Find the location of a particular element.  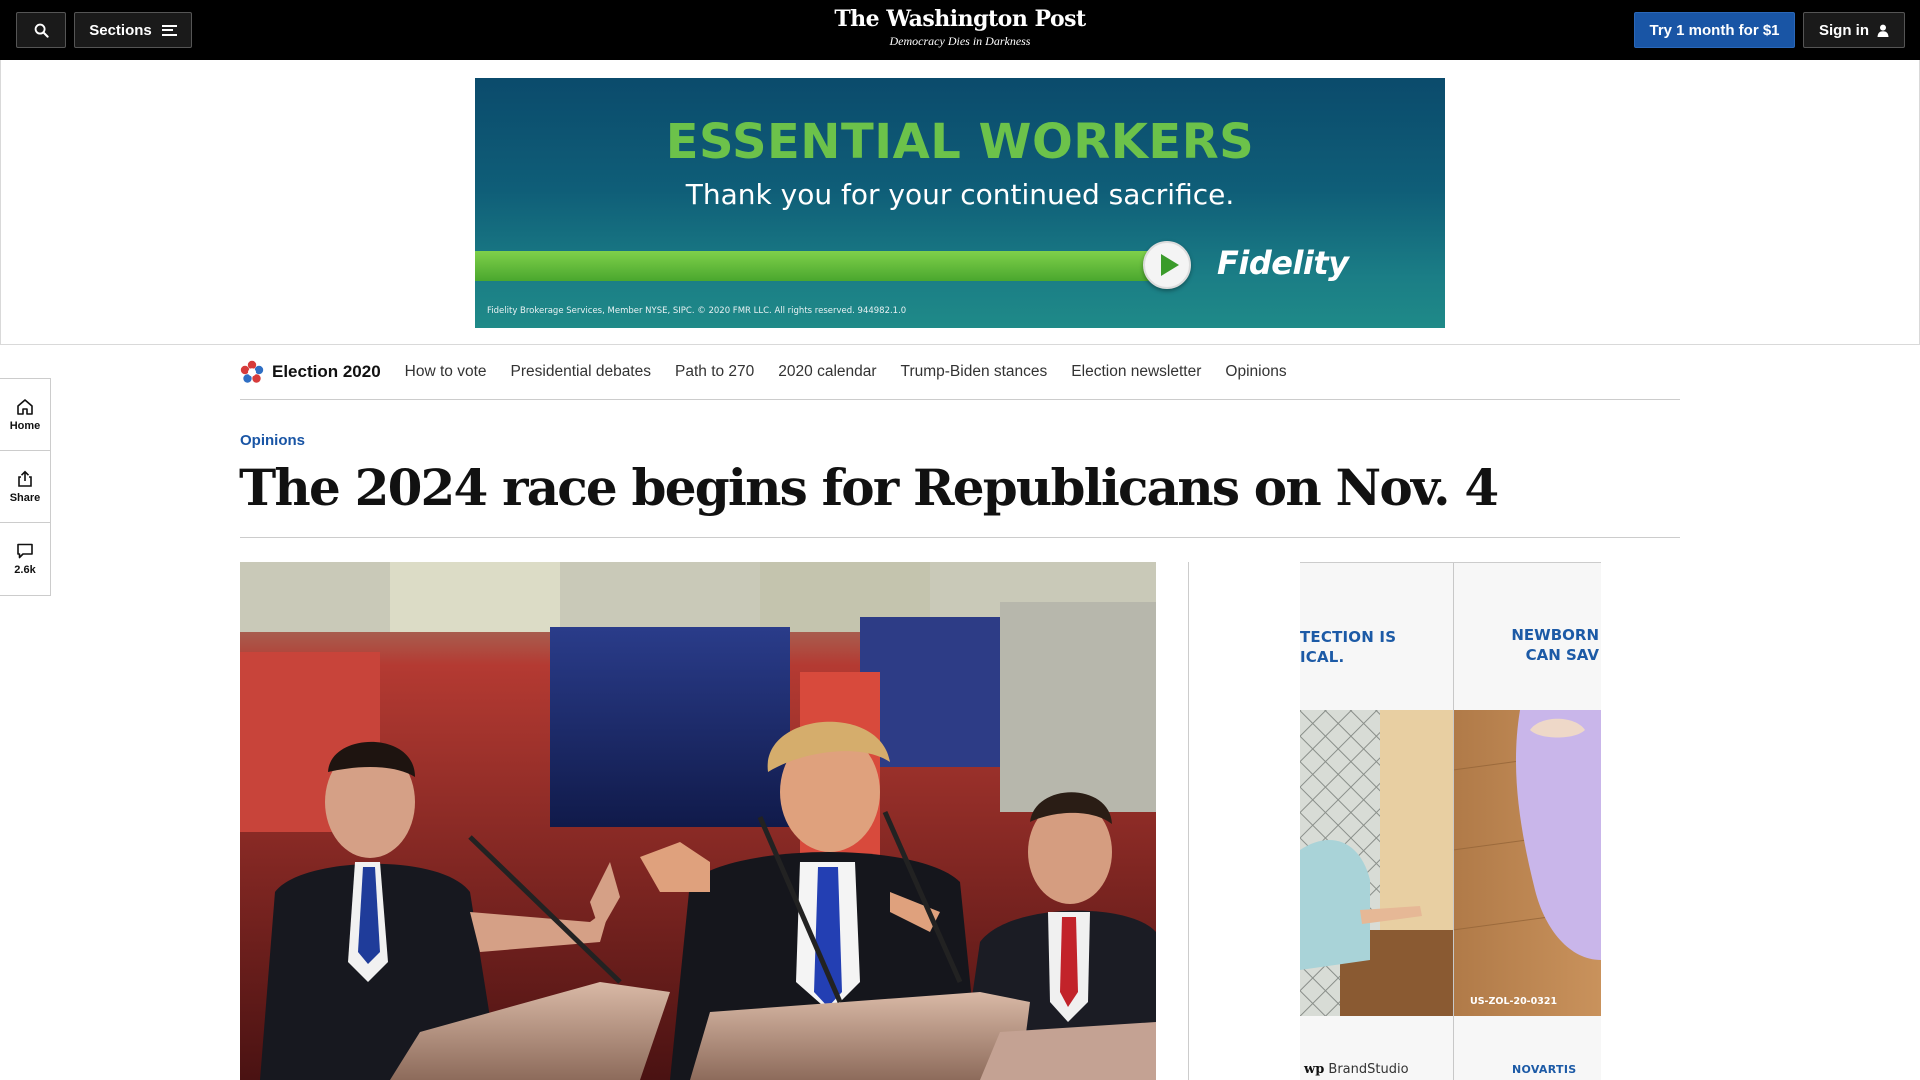

nav-link-path-to-270: Path to 270 is located at coordinates (714, 372).